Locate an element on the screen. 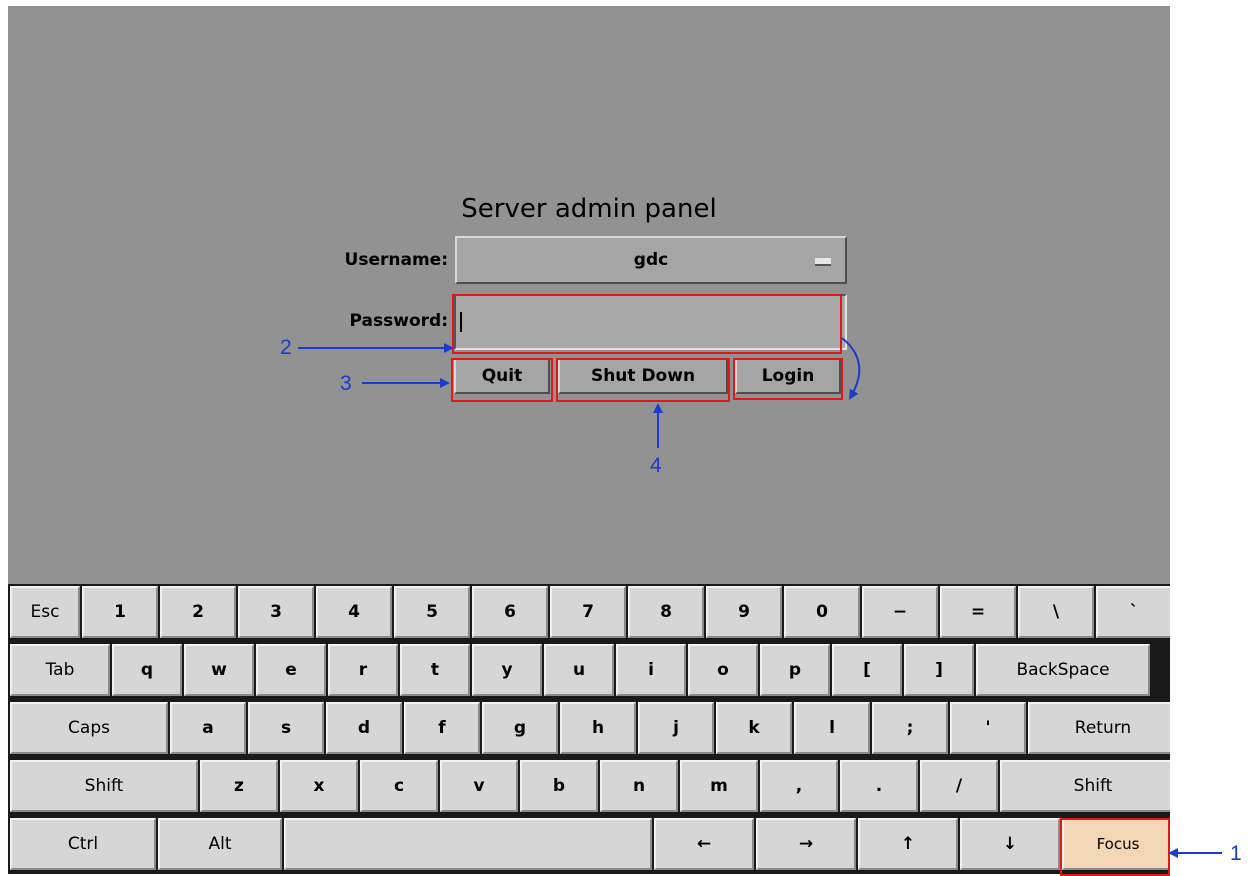 Image resolution: width=1252 pixels, height=876 pixels. key-s: s is located at coordinates (286, 728).